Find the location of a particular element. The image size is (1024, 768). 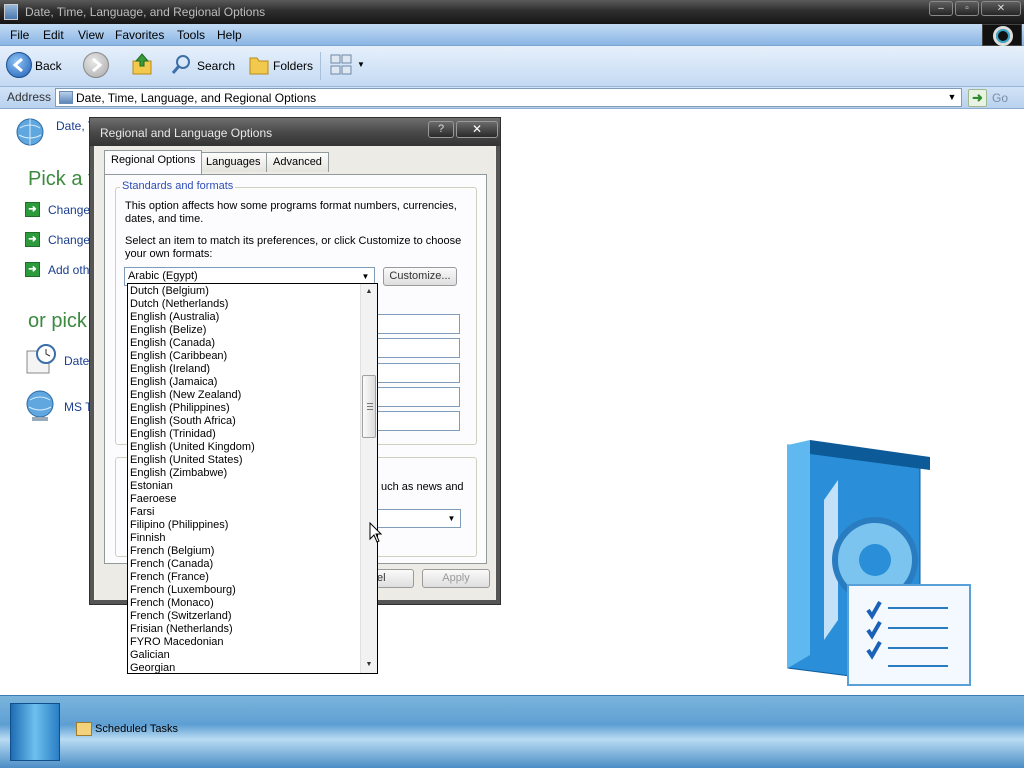

taskbar: Scheduled Tasks is located at coordinates (512, 731).